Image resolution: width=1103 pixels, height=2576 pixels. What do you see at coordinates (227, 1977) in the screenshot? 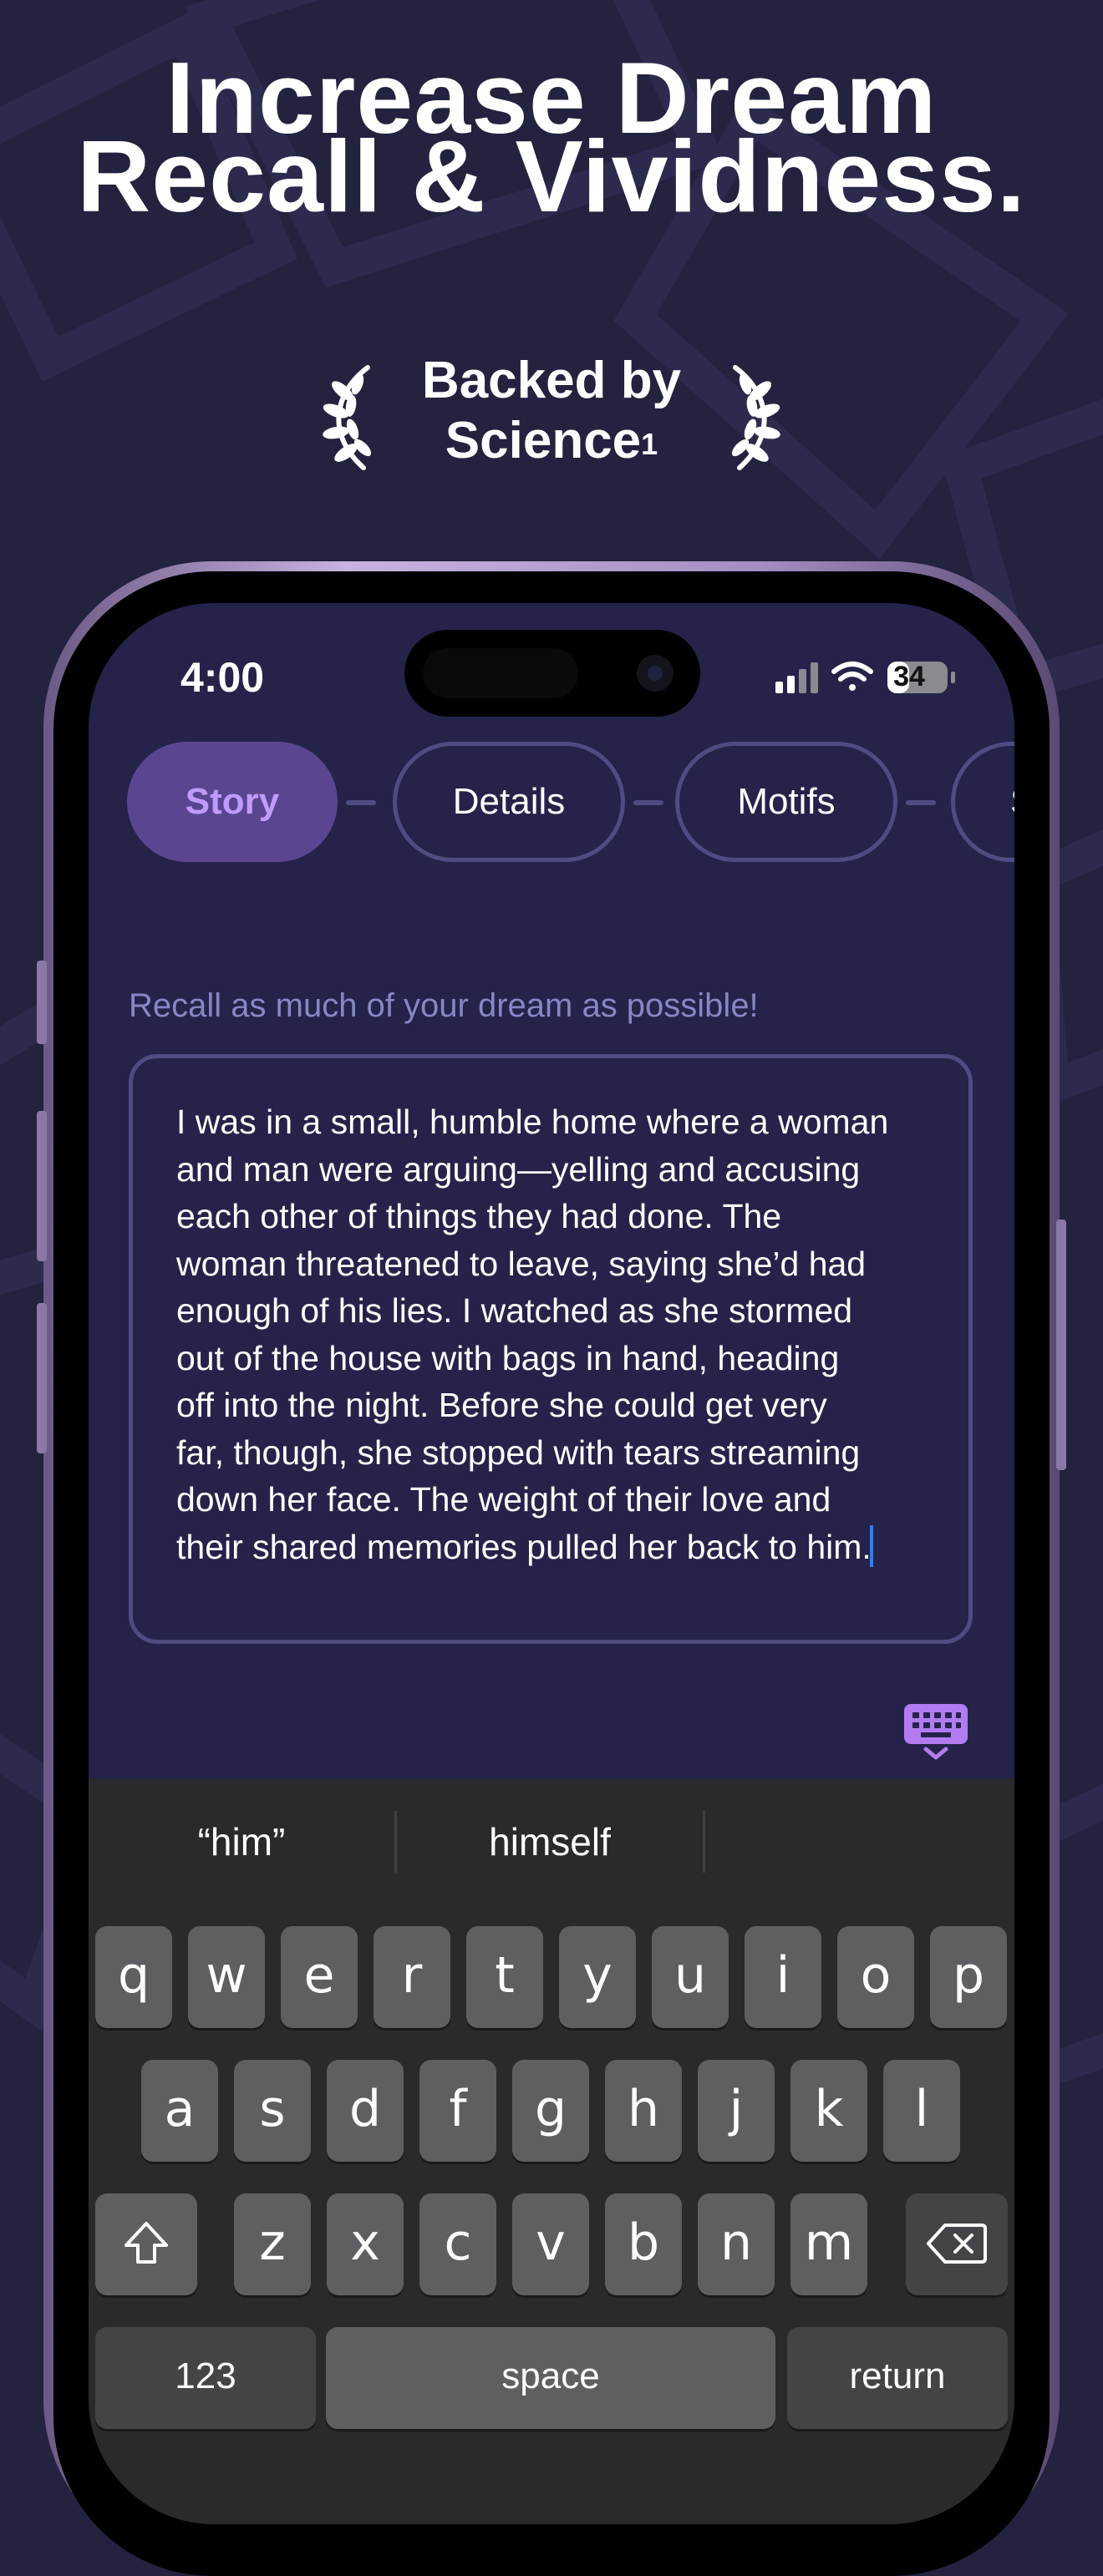
I see `key-w: w` at bounding box center [227, 1977].